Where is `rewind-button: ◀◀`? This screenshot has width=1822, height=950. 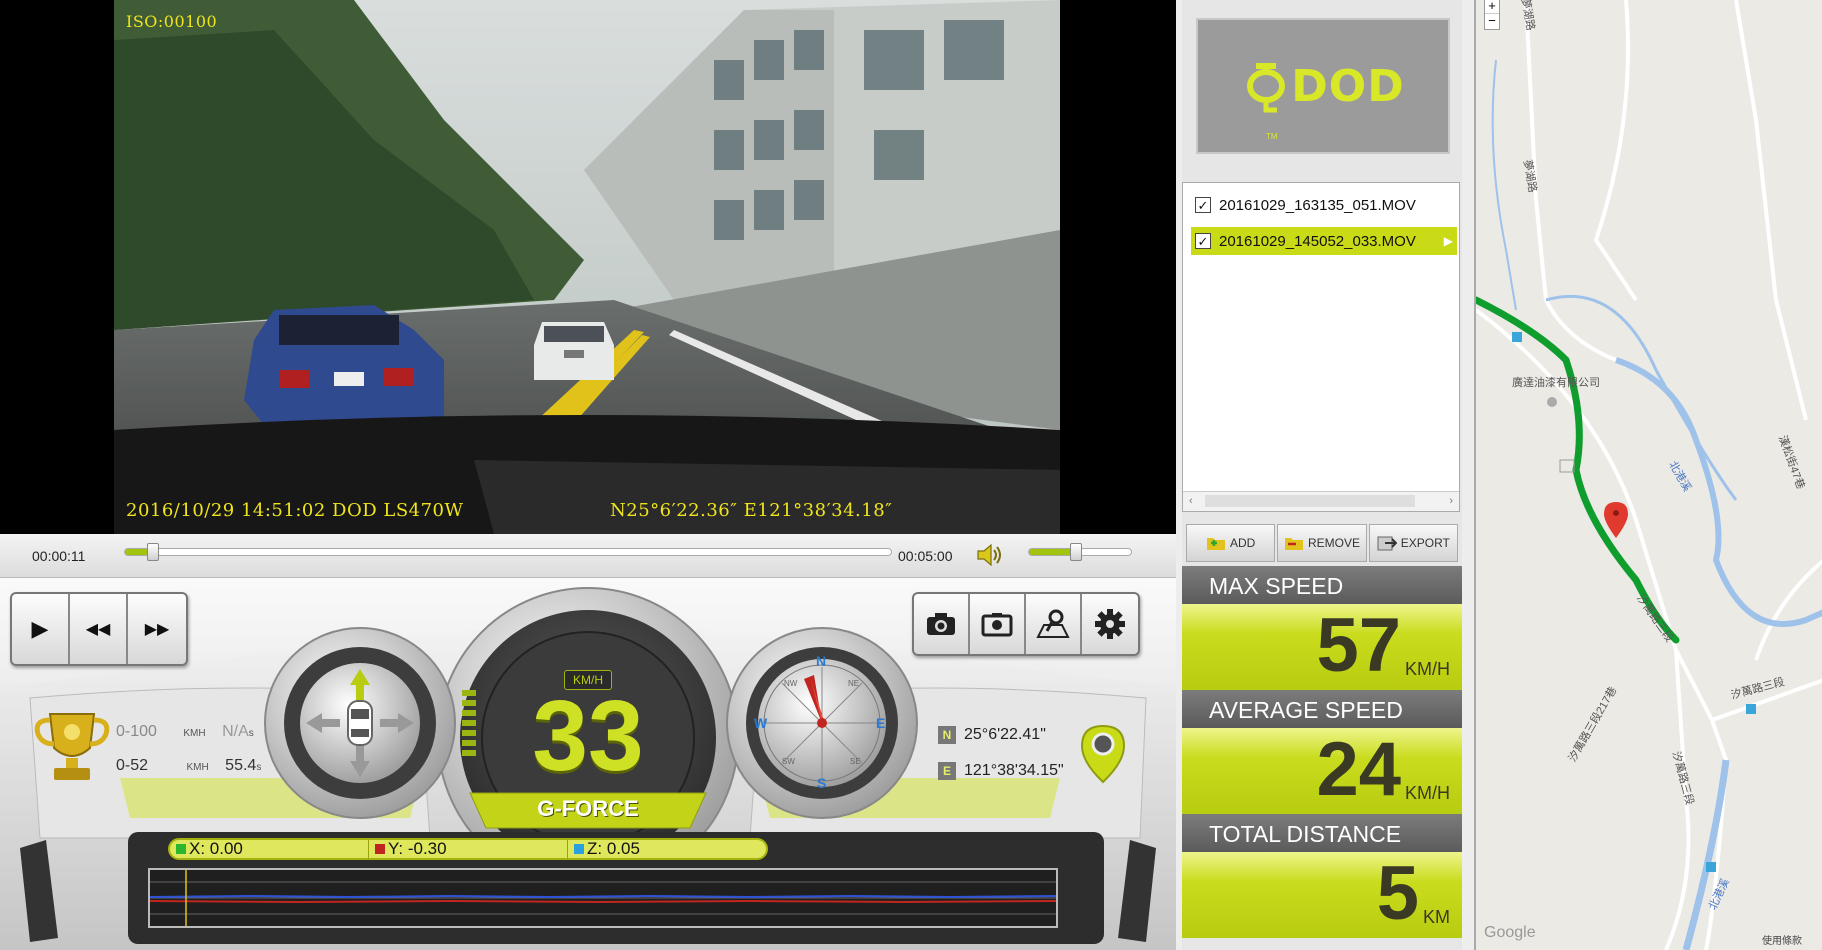 rewind-button: ◀◀ is located at coordinates (99, 629).